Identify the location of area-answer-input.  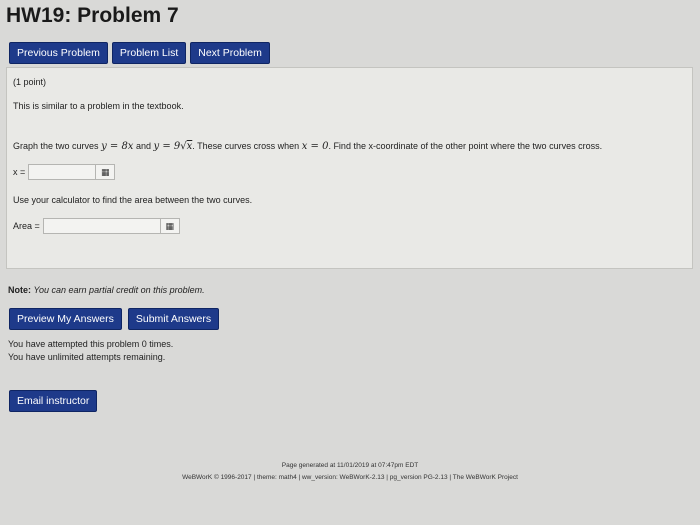
(101, 226).